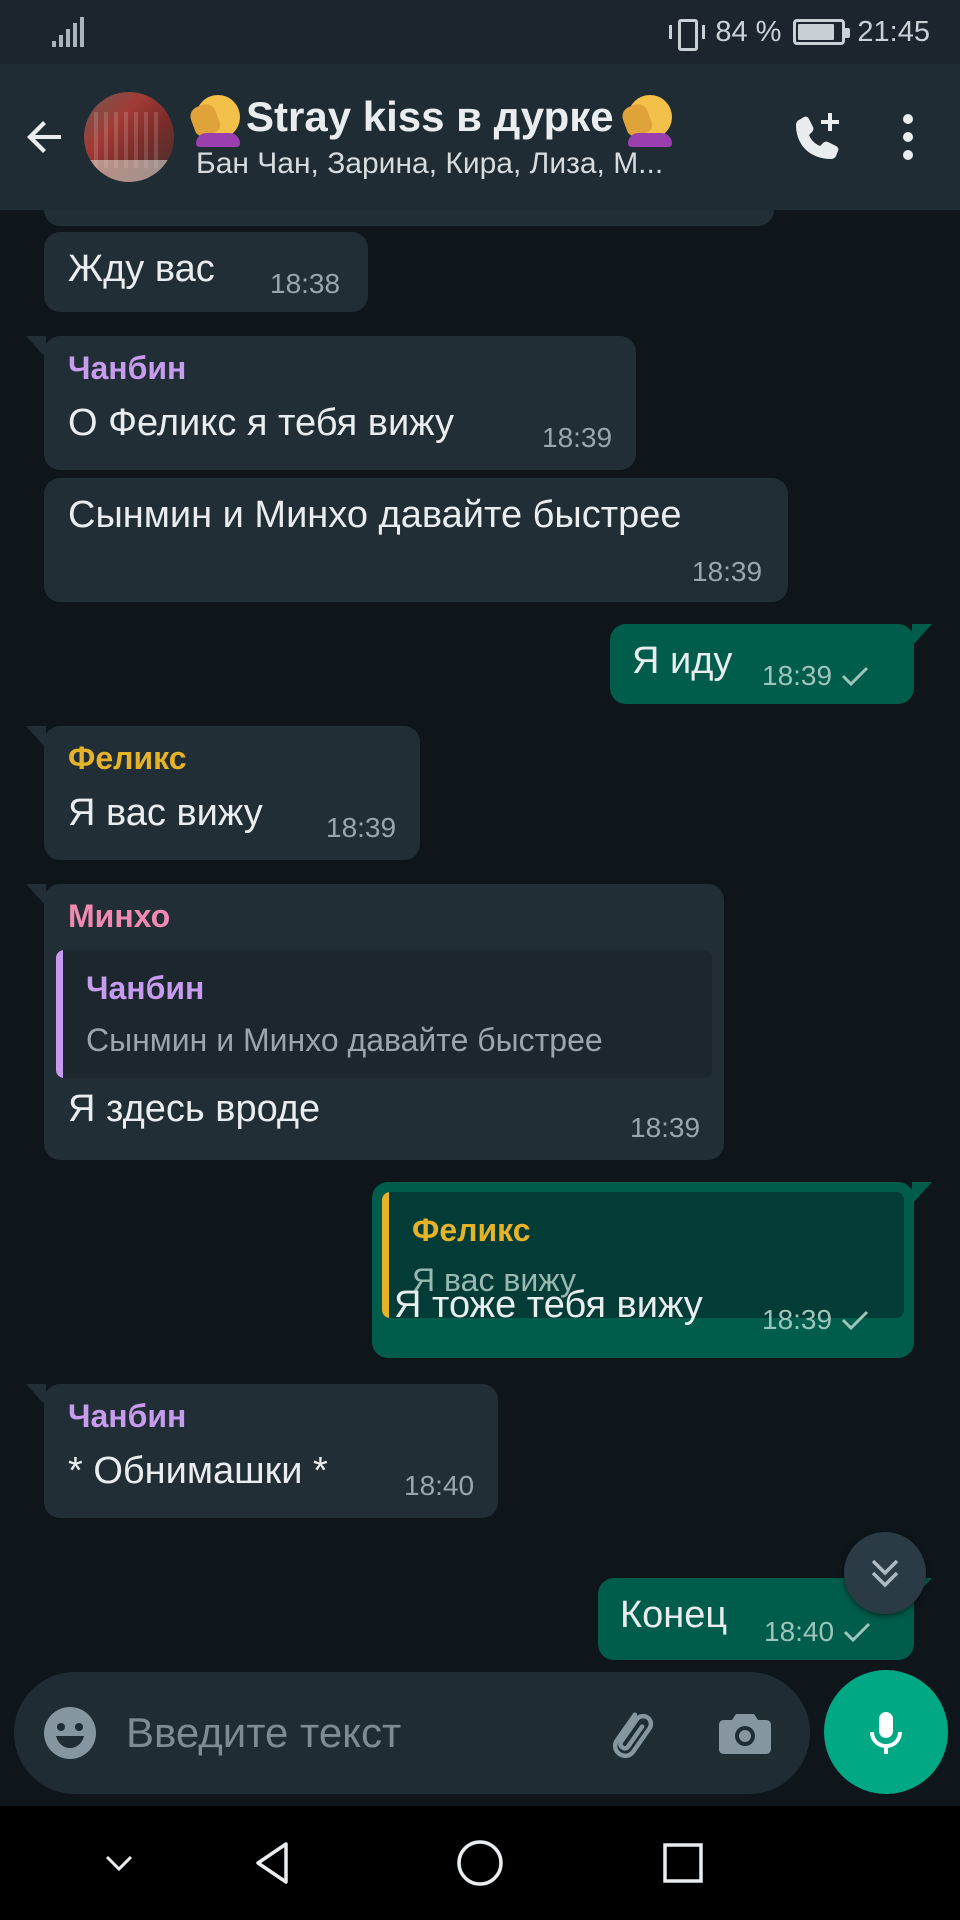 The height and width of the screenshot is (1920, 960). I want to click on microphone-icon, so click(886, 1733).